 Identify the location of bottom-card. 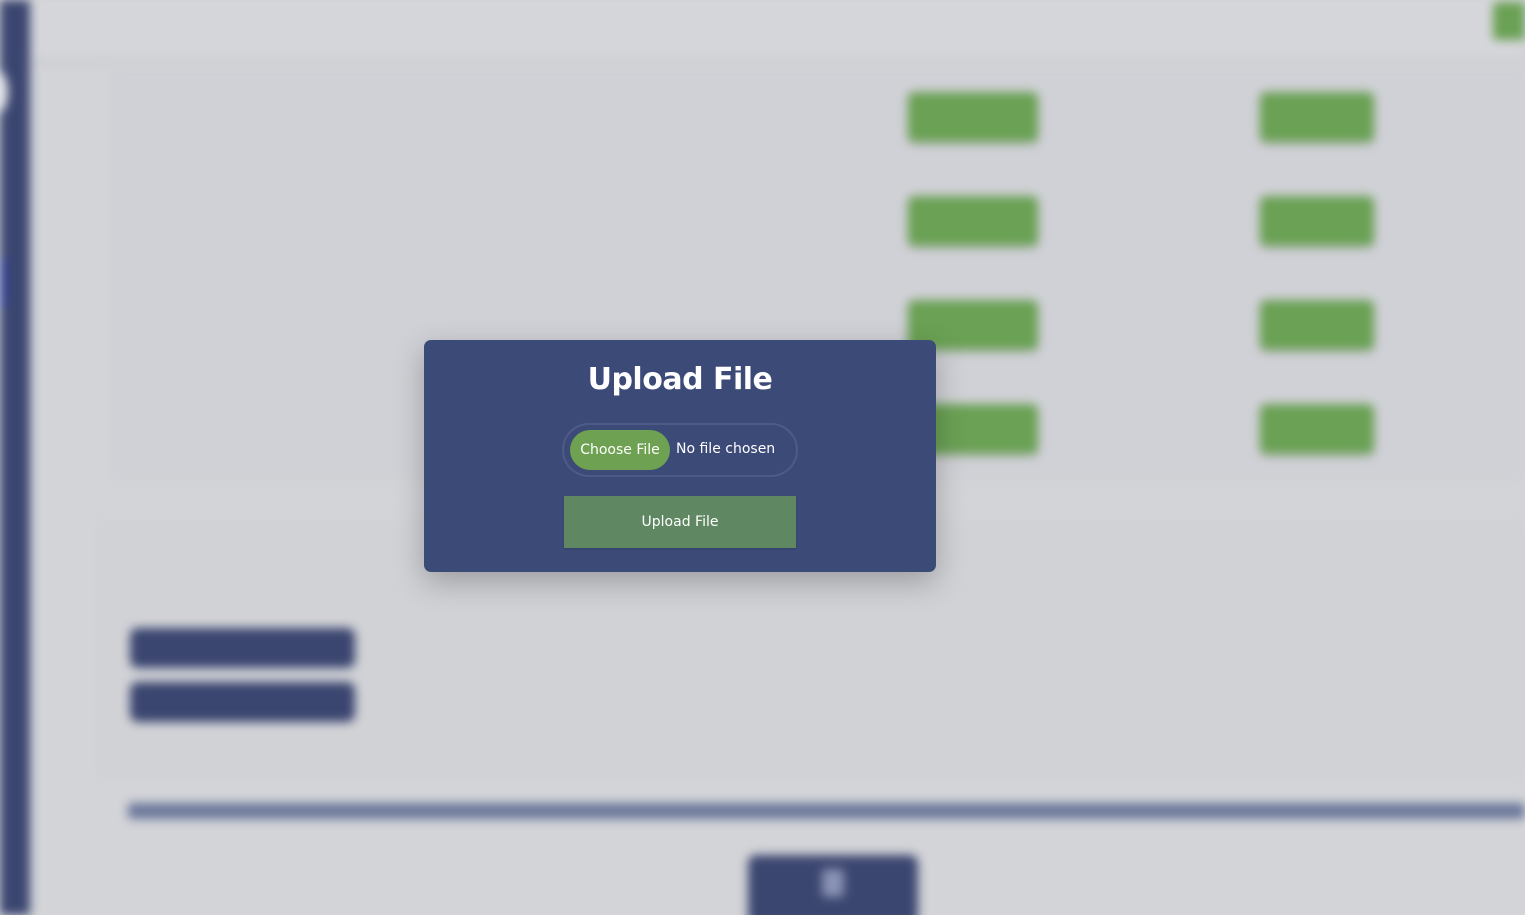
(833, 885).